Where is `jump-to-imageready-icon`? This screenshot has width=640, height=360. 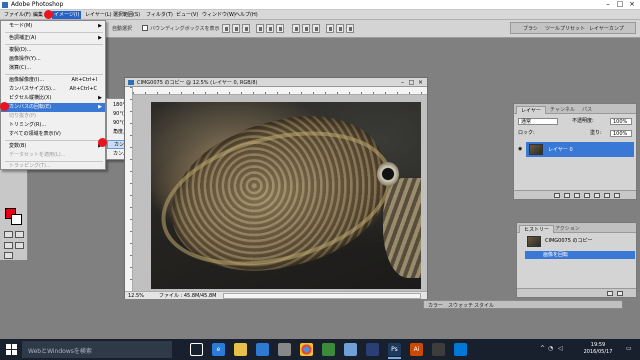
jump-to-imageready-icon is located at coordinates (8, 255).